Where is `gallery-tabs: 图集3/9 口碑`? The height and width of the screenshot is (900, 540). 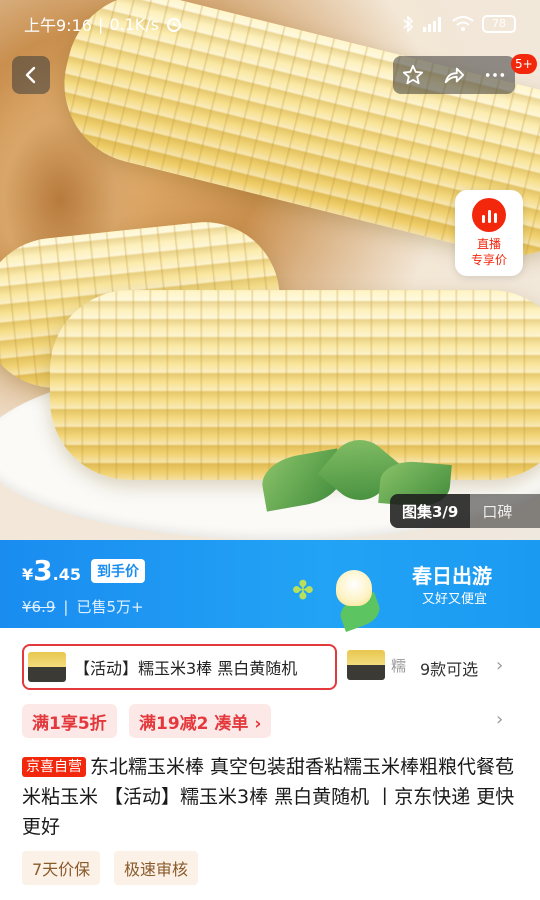
gallery-tabs: 图集3/9 口碑 is located at coordinates (465, 511).